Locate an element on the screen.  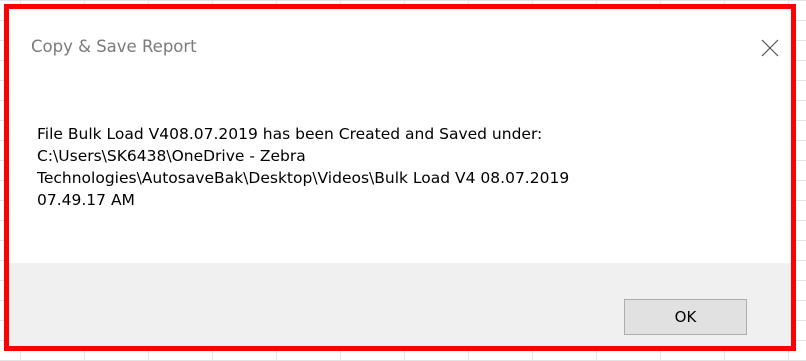
close-icon is located at coordinates (770, 48).